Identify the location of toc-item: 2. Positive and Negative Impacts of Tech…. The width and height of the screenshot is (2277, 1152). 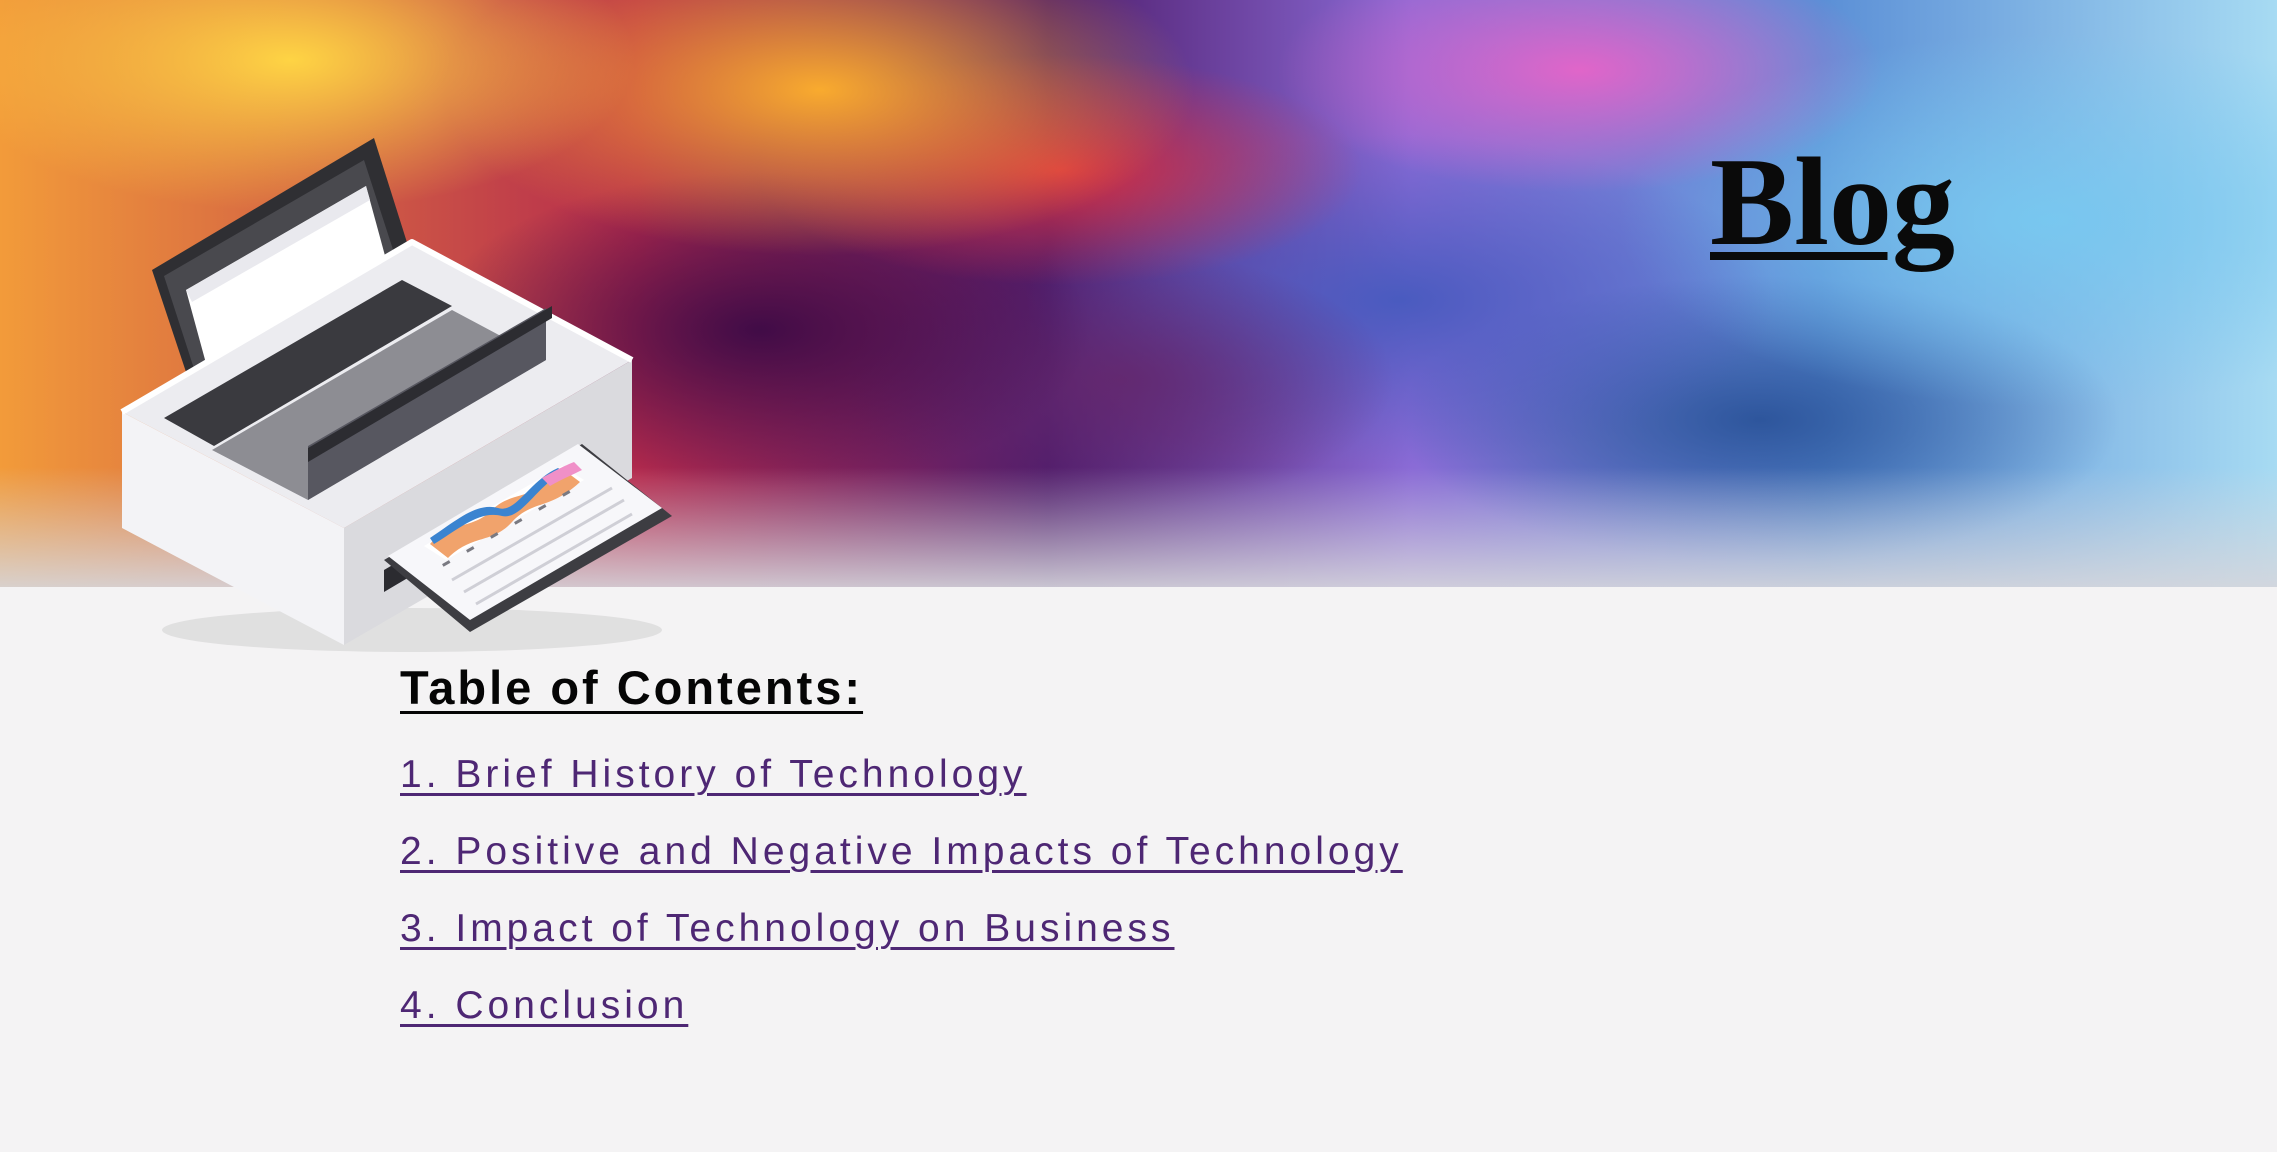
(1200, 851).